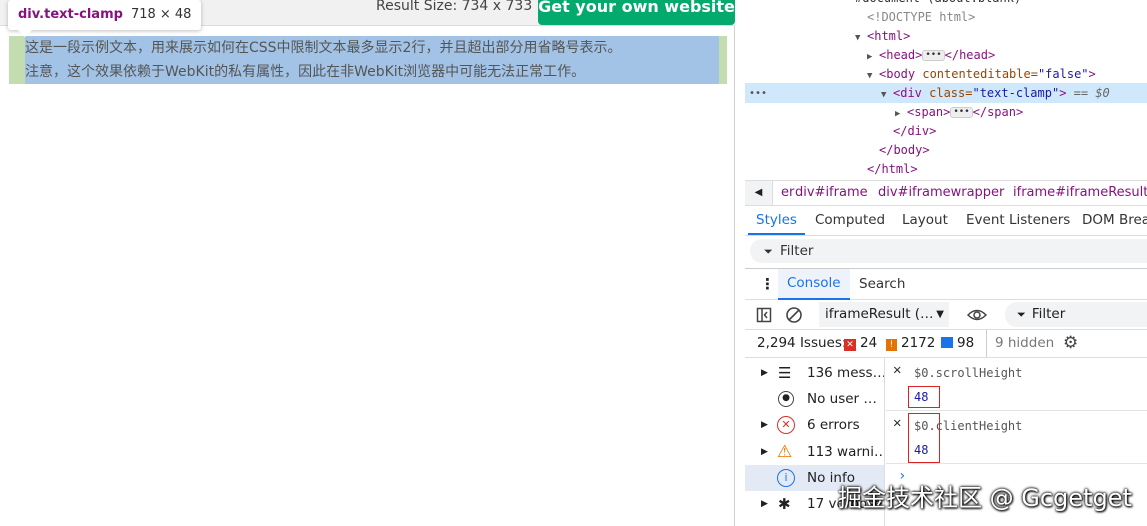 The width and height of the screenshot is (1147, 526). Describe the element at coordinates (938, 4) in the screenshot. I see `dom-document-line: #document (about:blank)` at that location.